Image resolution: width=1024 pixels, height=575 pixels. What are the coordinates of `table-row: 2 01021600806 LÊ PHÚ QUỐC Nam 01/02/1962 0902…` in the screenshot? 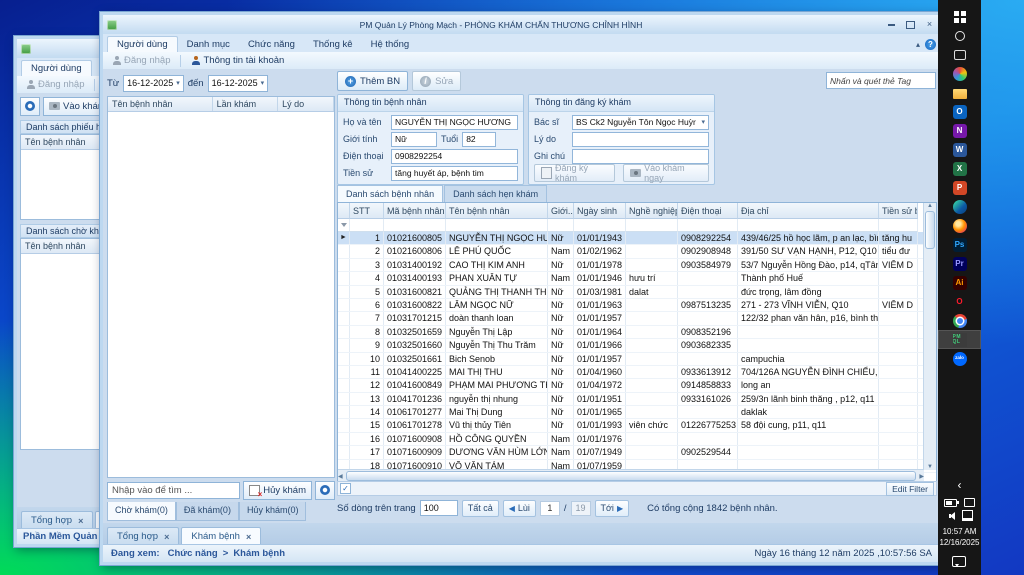 It's located at (637, 252).